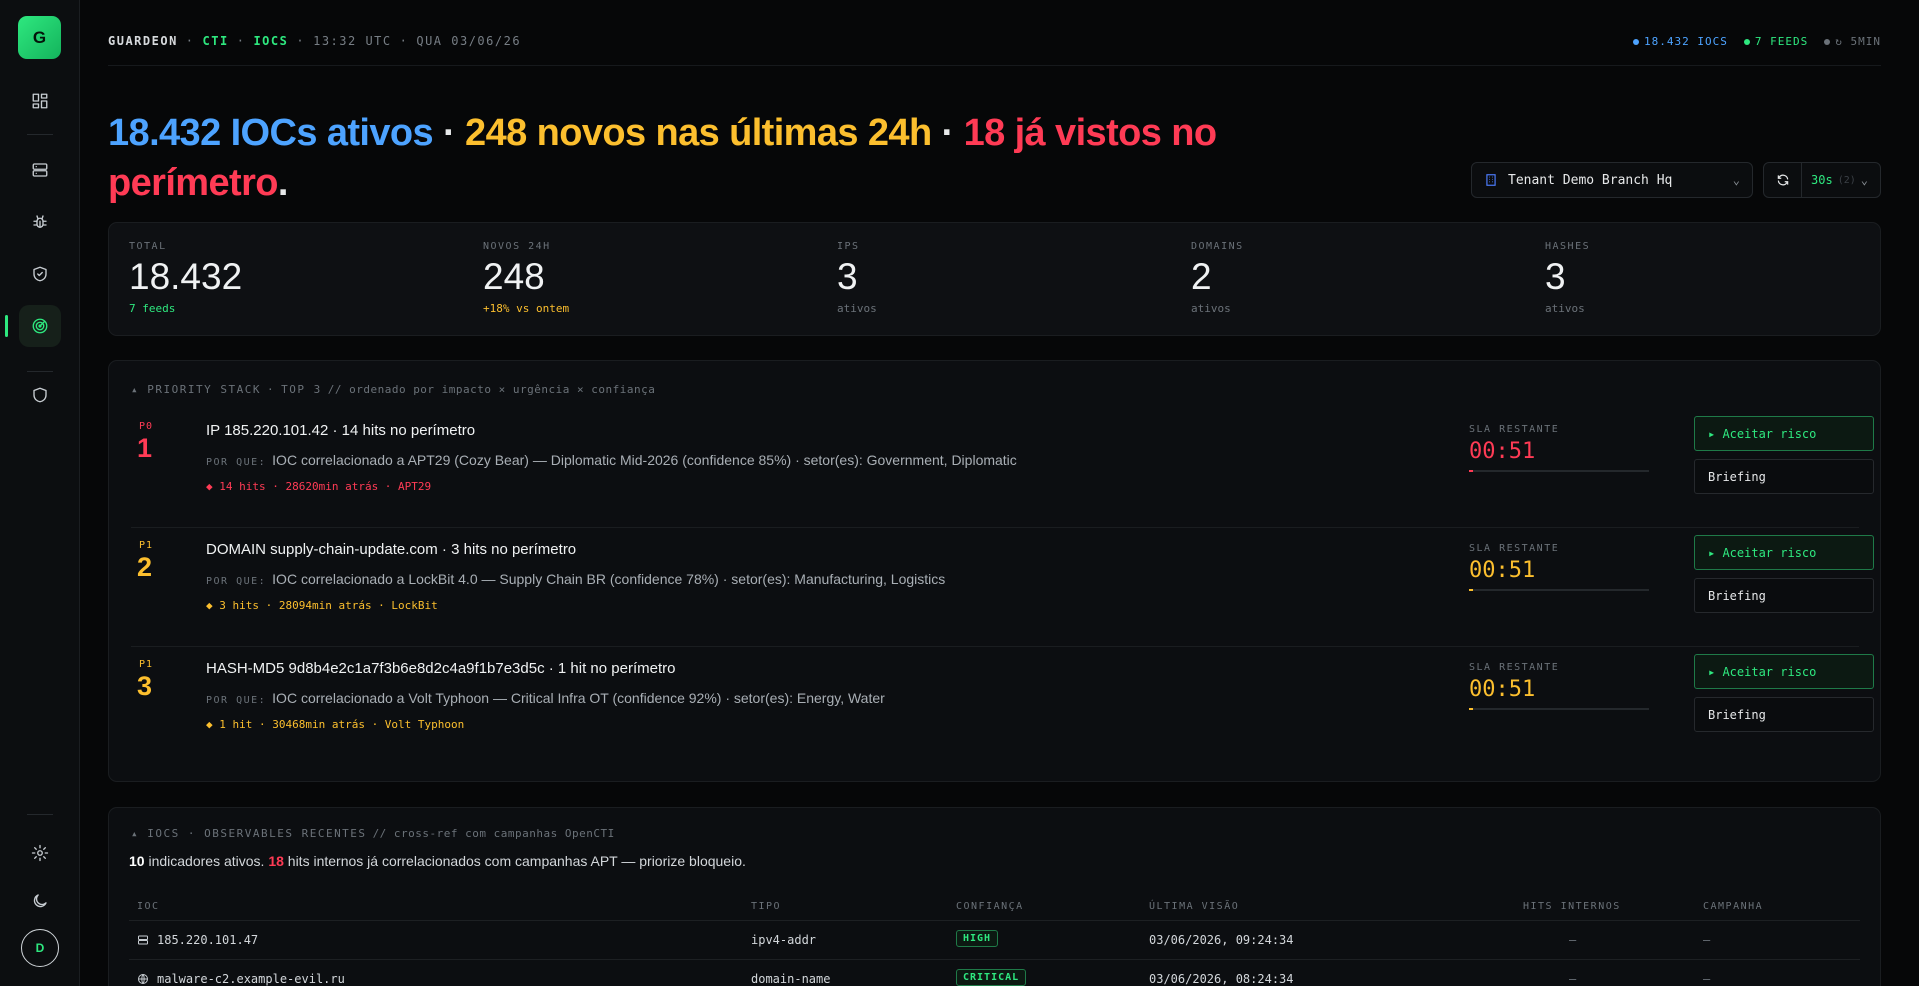  I want to click on brand-name: GUARDEON, so click(143, 41).